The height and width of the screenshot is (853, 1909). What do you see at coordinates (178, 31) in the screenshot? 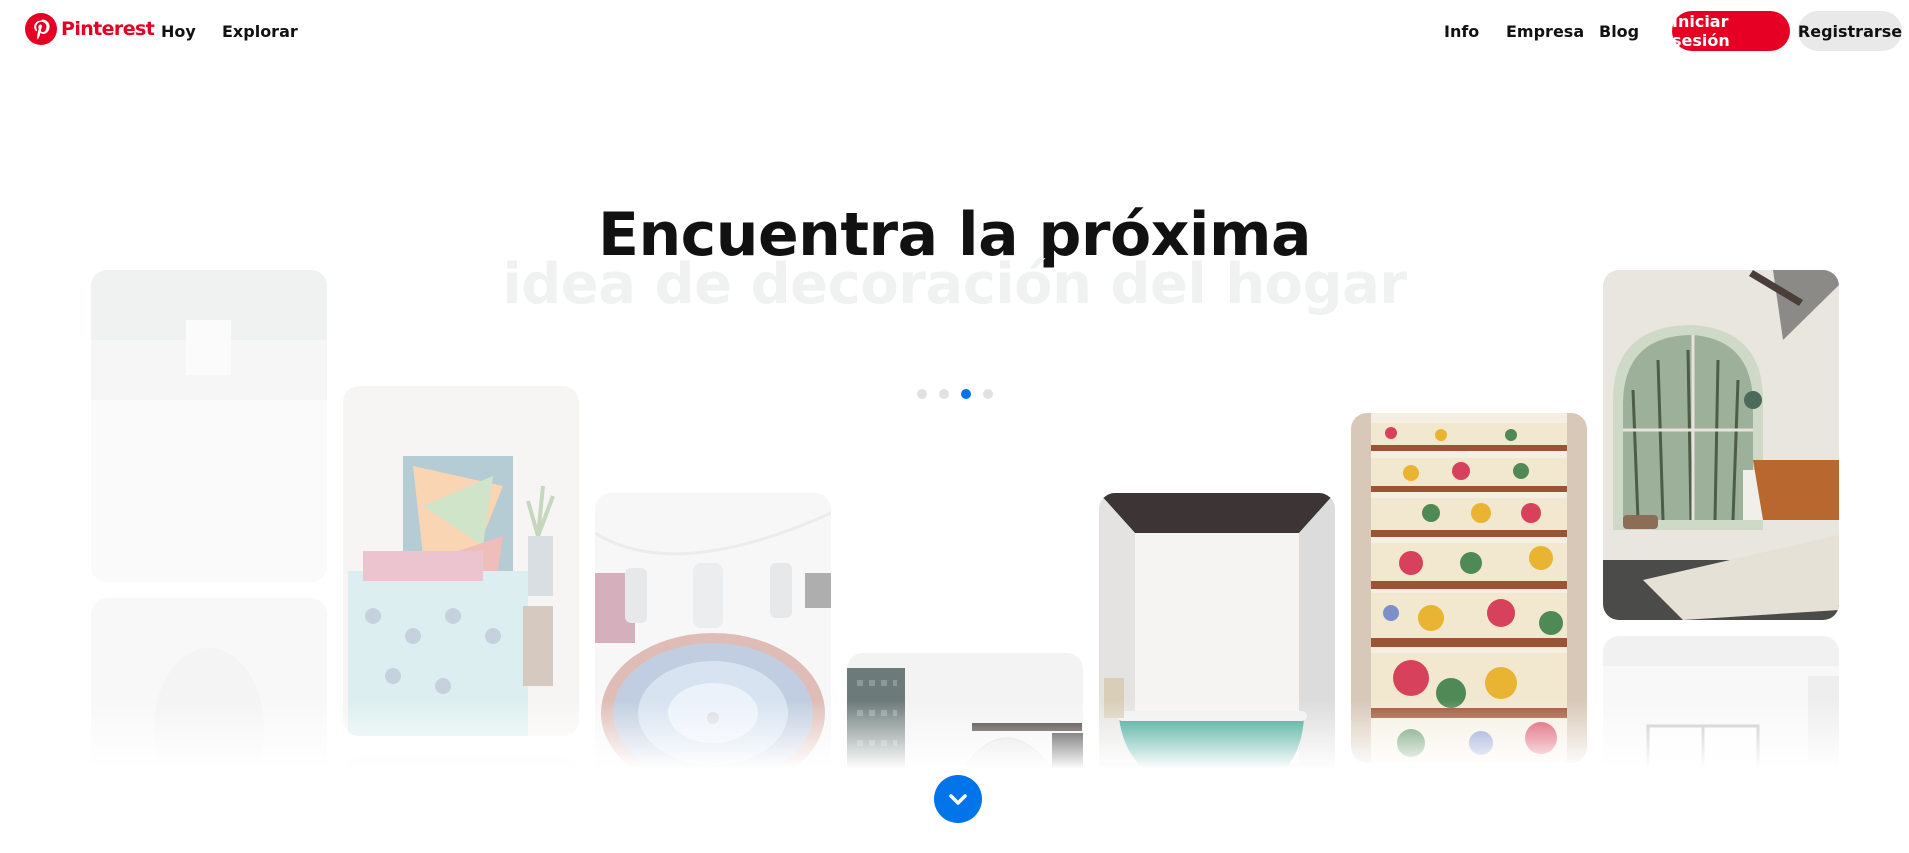
I see `nav-today: Hoy` at bounding box center [178, 31].